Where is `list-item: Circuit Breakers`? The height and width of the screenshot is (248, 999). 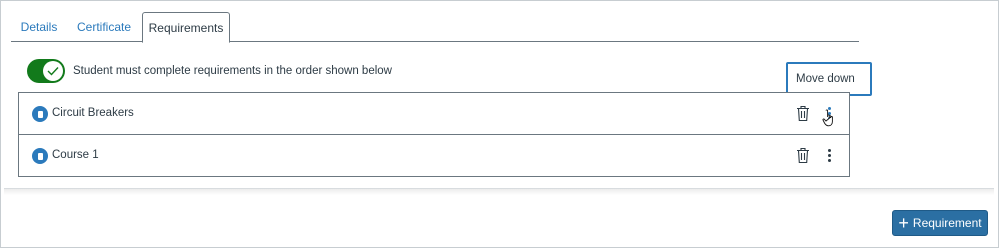 list-item: Circuit Breakers is located at coordinates (434, 113).